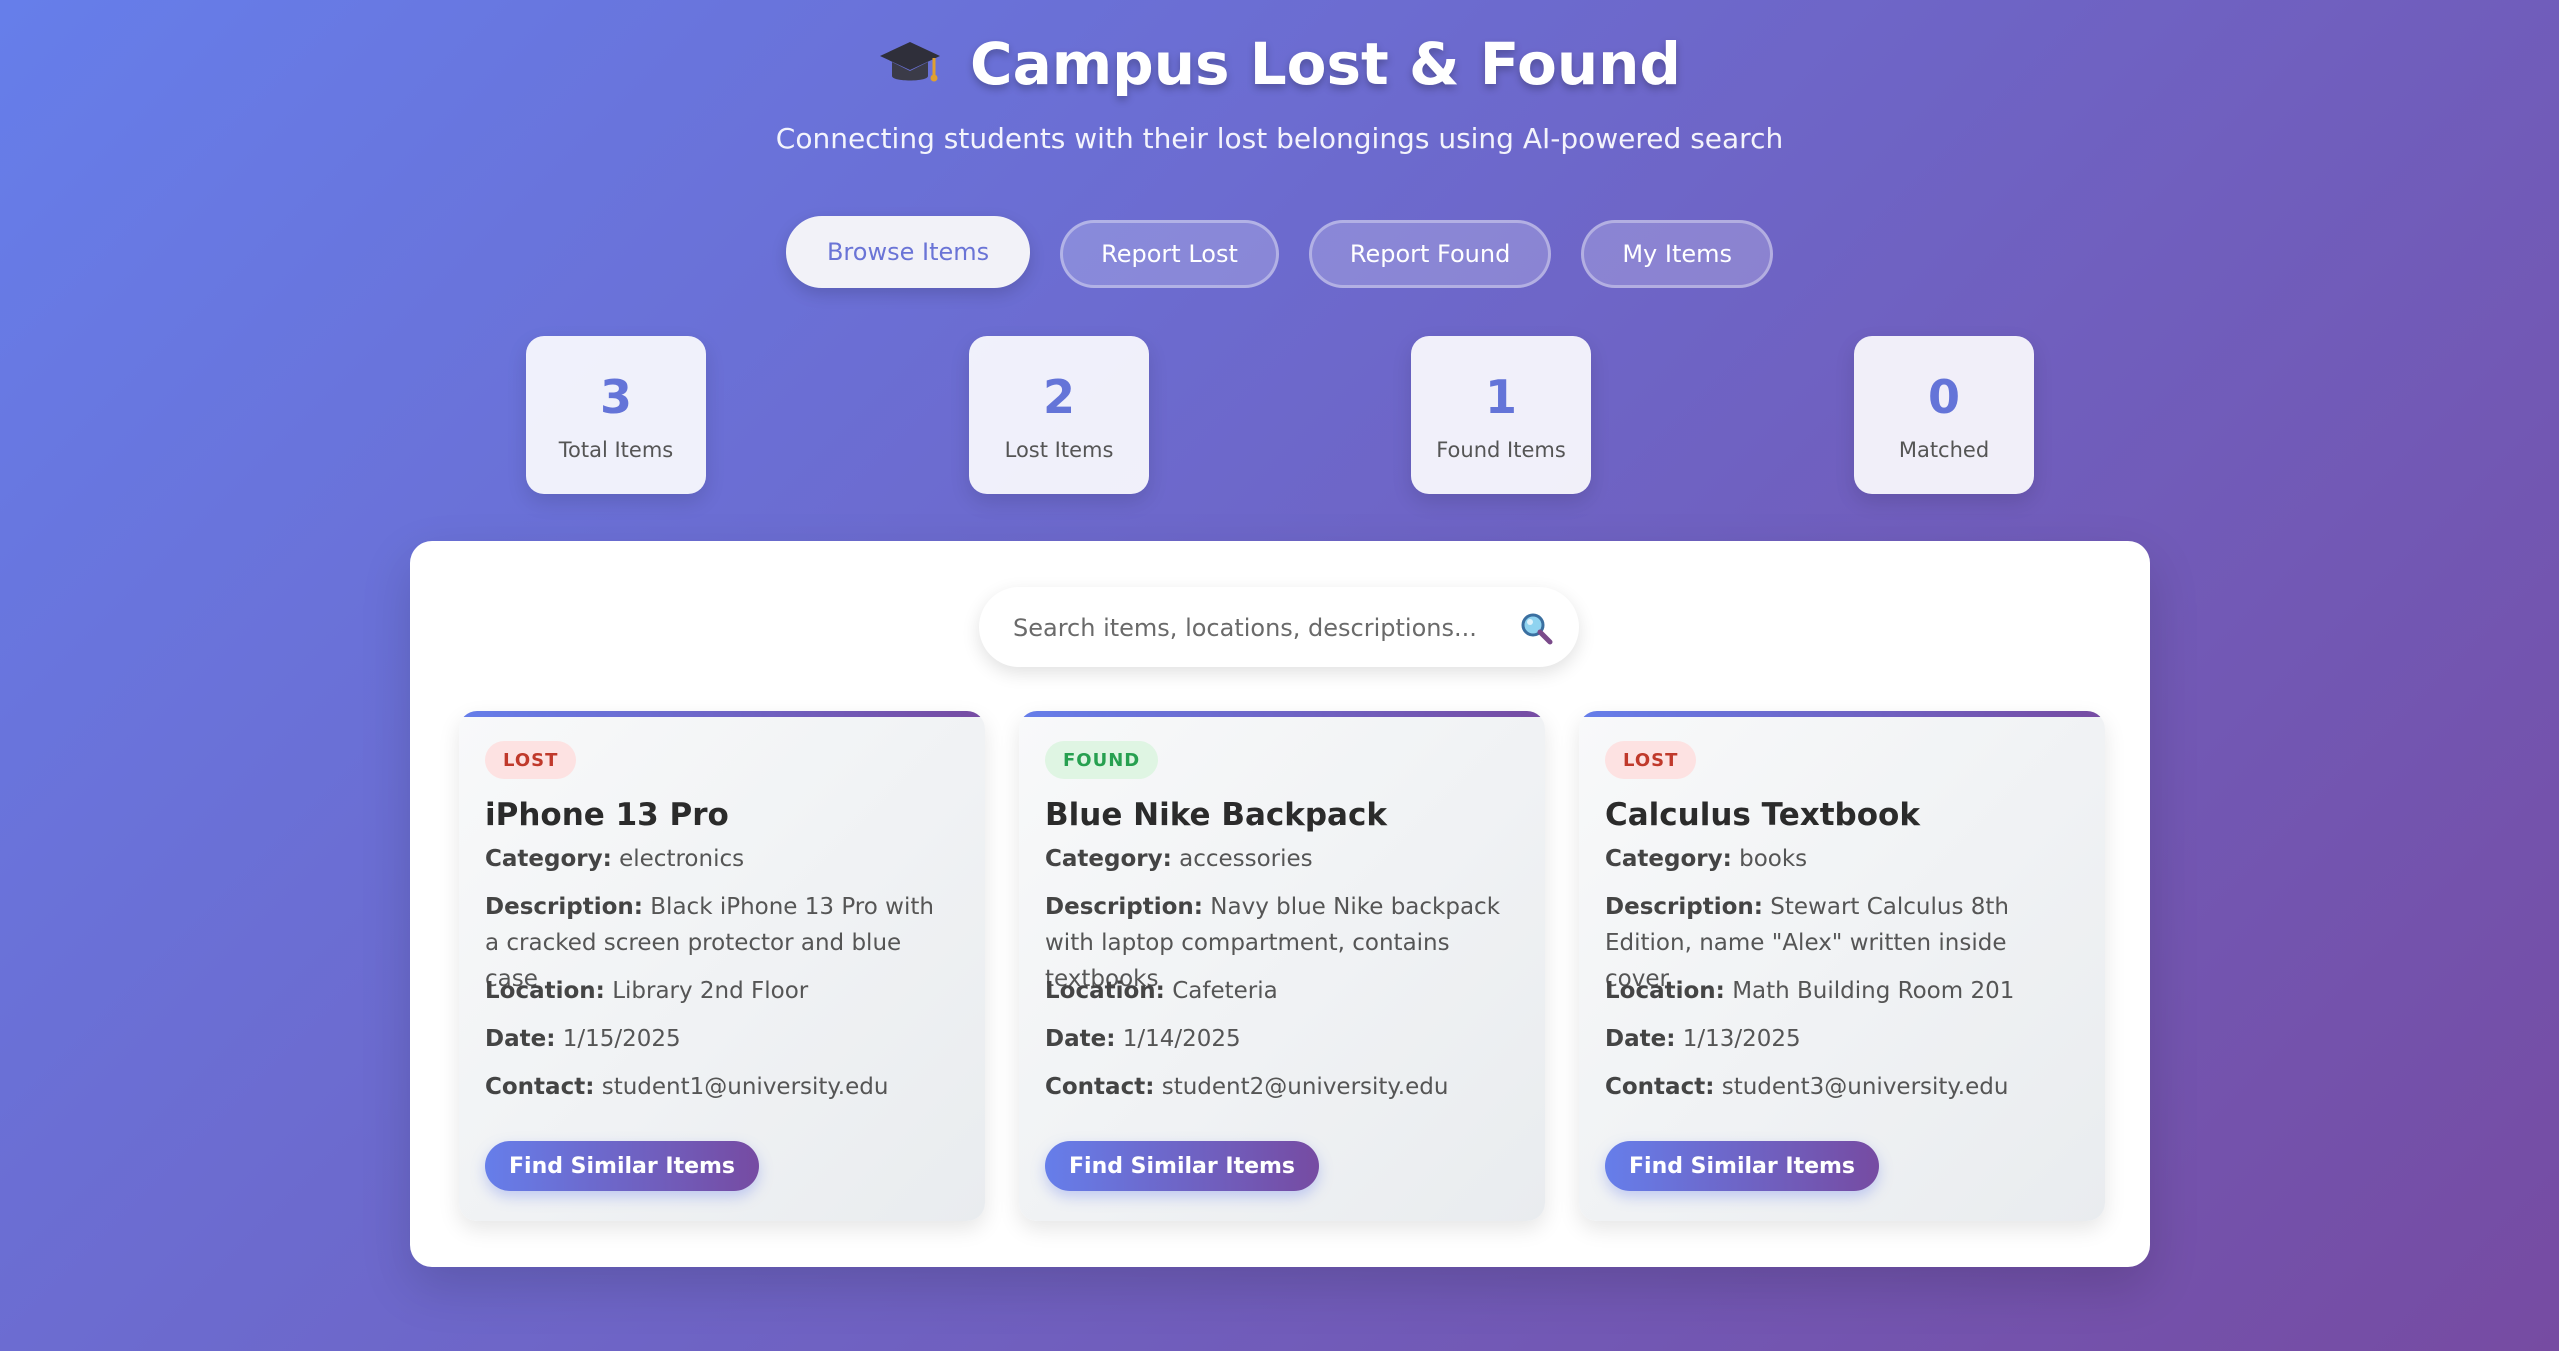 This screenshot has width=2559, height=1351. Describe the element at coordinates (1225, 991) in the screenshot. I see `location-value: Cafeteria` at that location.